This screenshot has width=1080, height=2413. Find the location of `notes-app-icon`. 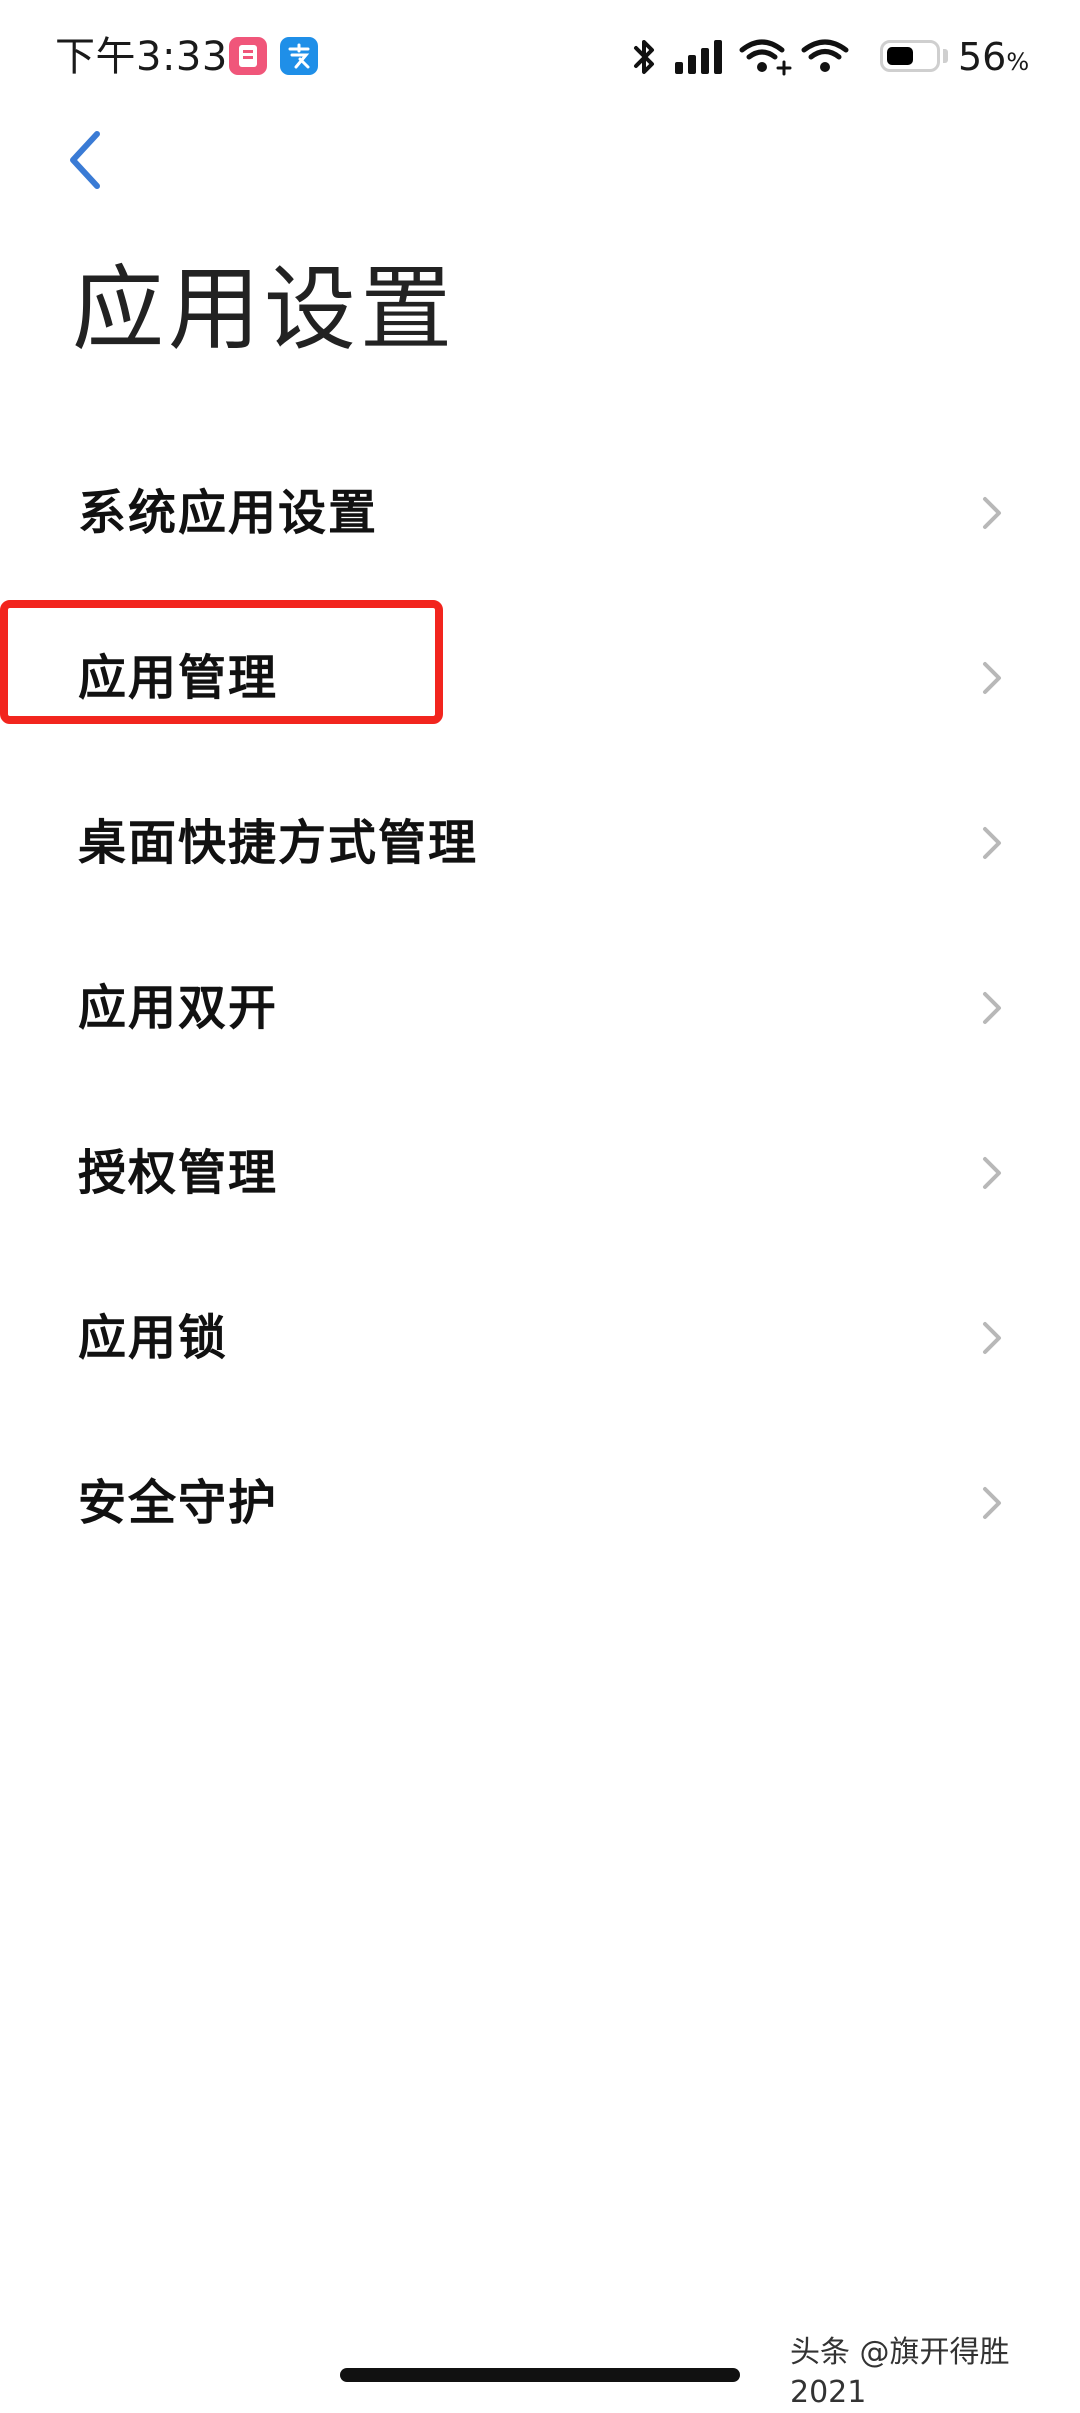

notes-app-icon is located at coordinates (248, 56).